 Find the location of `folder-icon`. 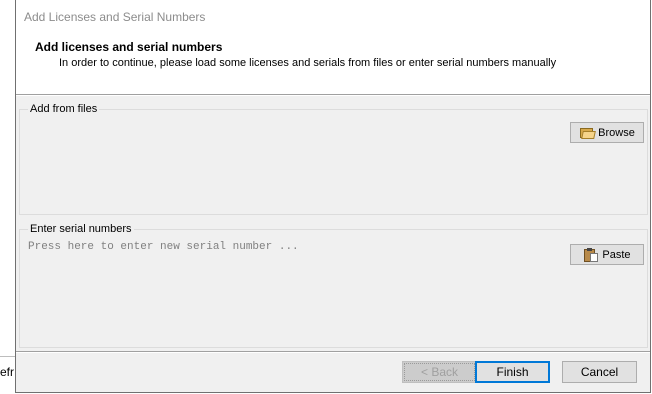

folder-icon is located at coordinates (588, 133).